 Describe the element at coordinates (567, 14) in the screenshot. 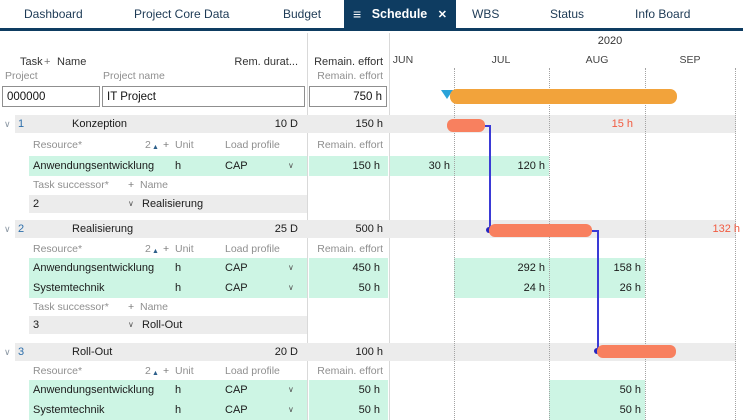

I see `tab-status: Status` at that location.